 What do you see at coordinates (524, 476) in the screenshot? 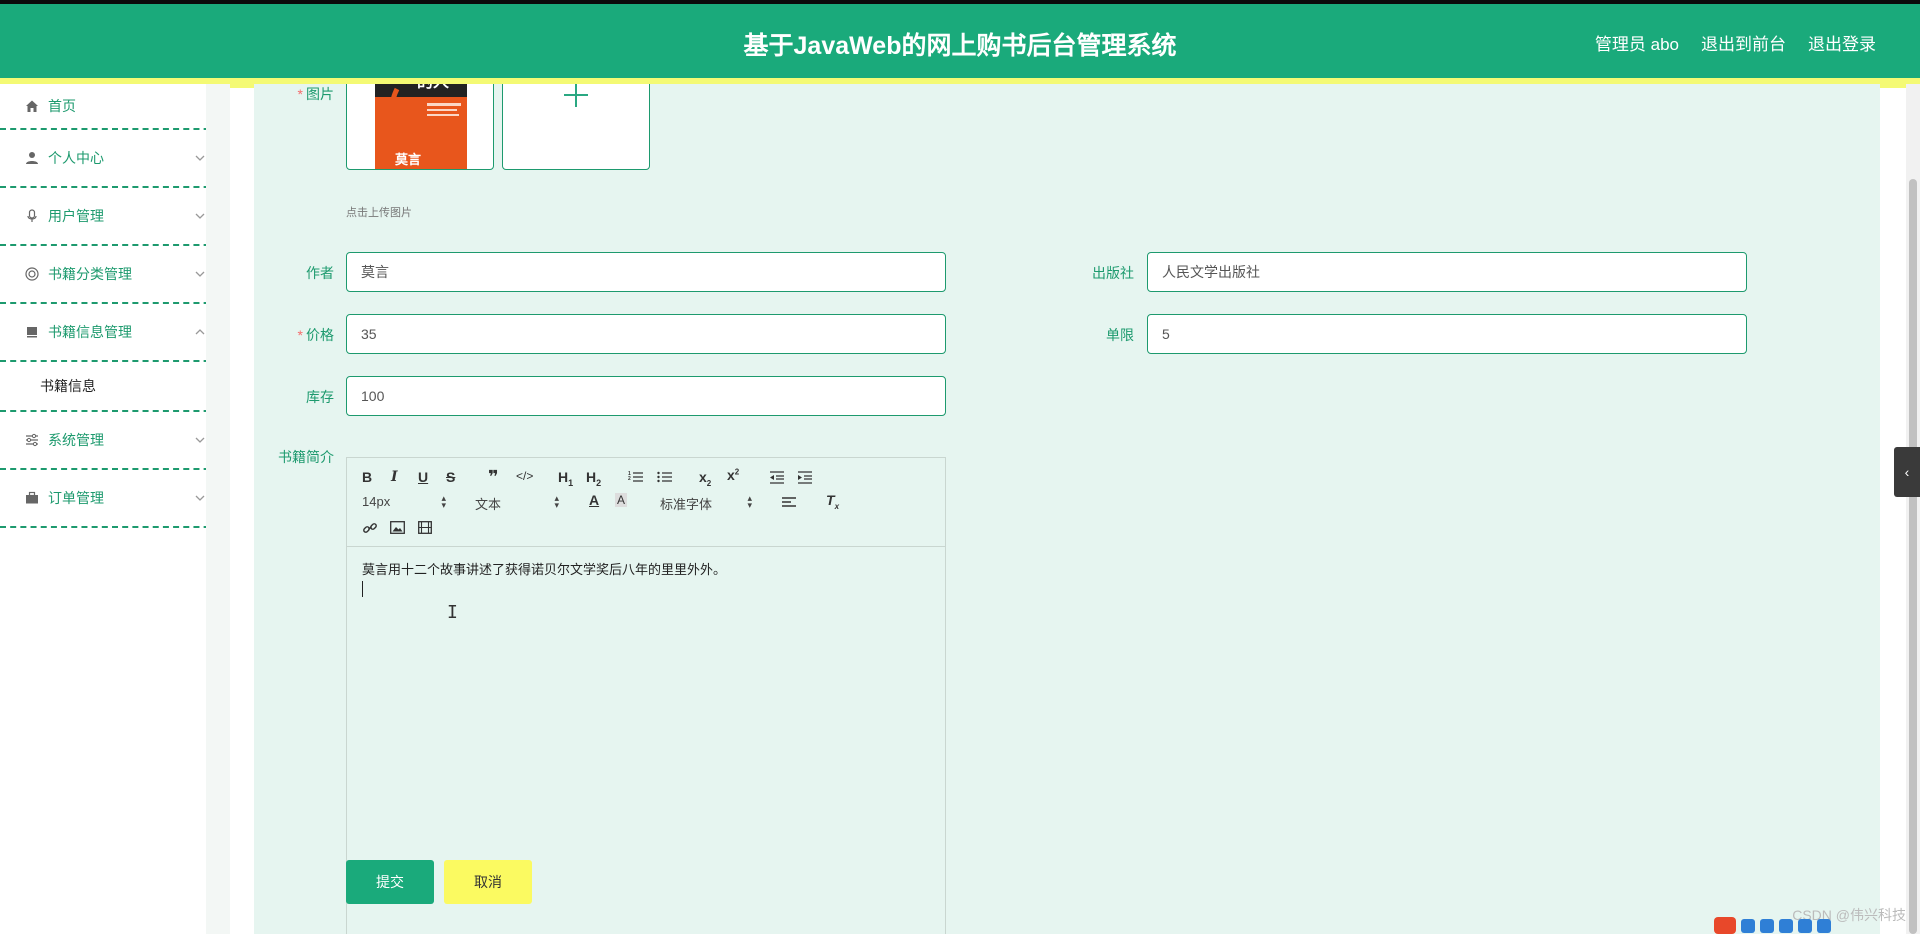
I see `code-block-button: </>` at bounding box center [524, 476].